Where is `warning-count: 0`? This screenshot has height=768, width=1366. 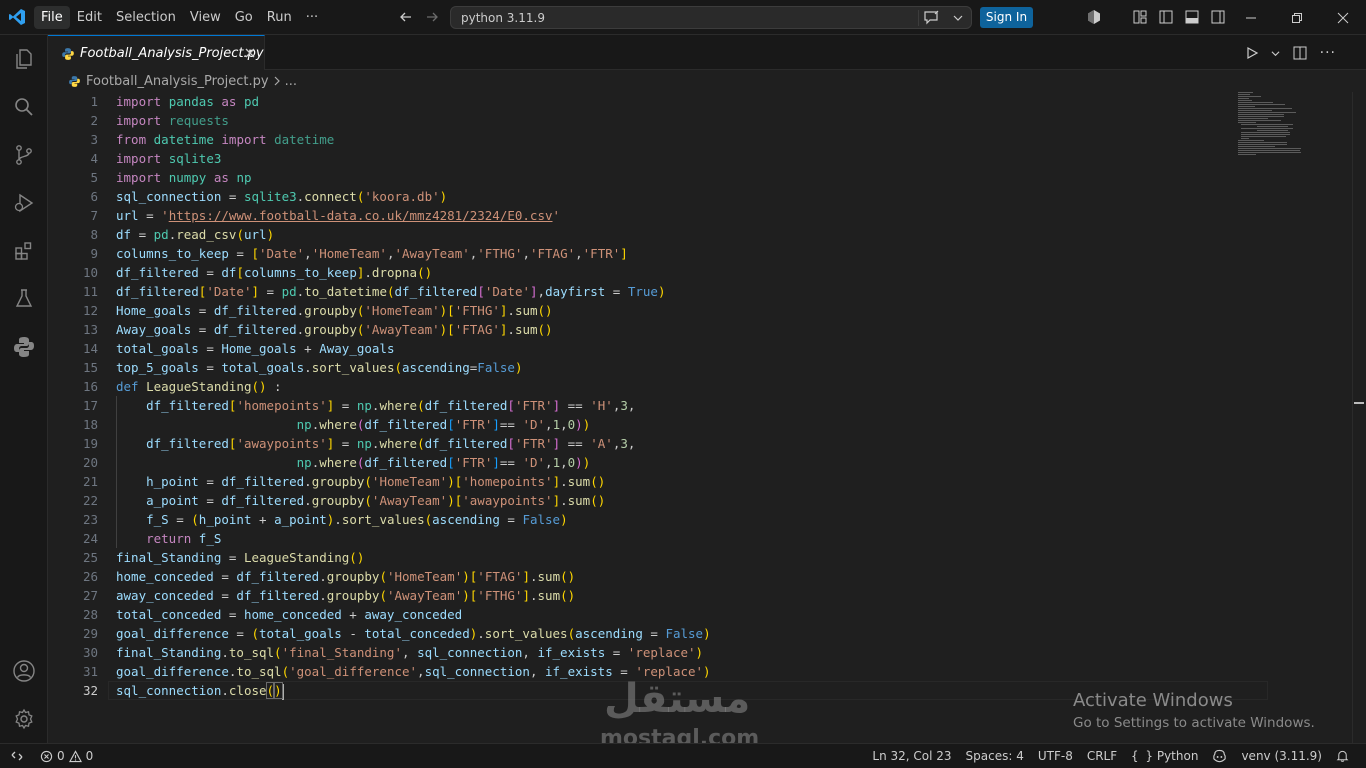
warning-count: 0 is located at coordinates (89, 756).